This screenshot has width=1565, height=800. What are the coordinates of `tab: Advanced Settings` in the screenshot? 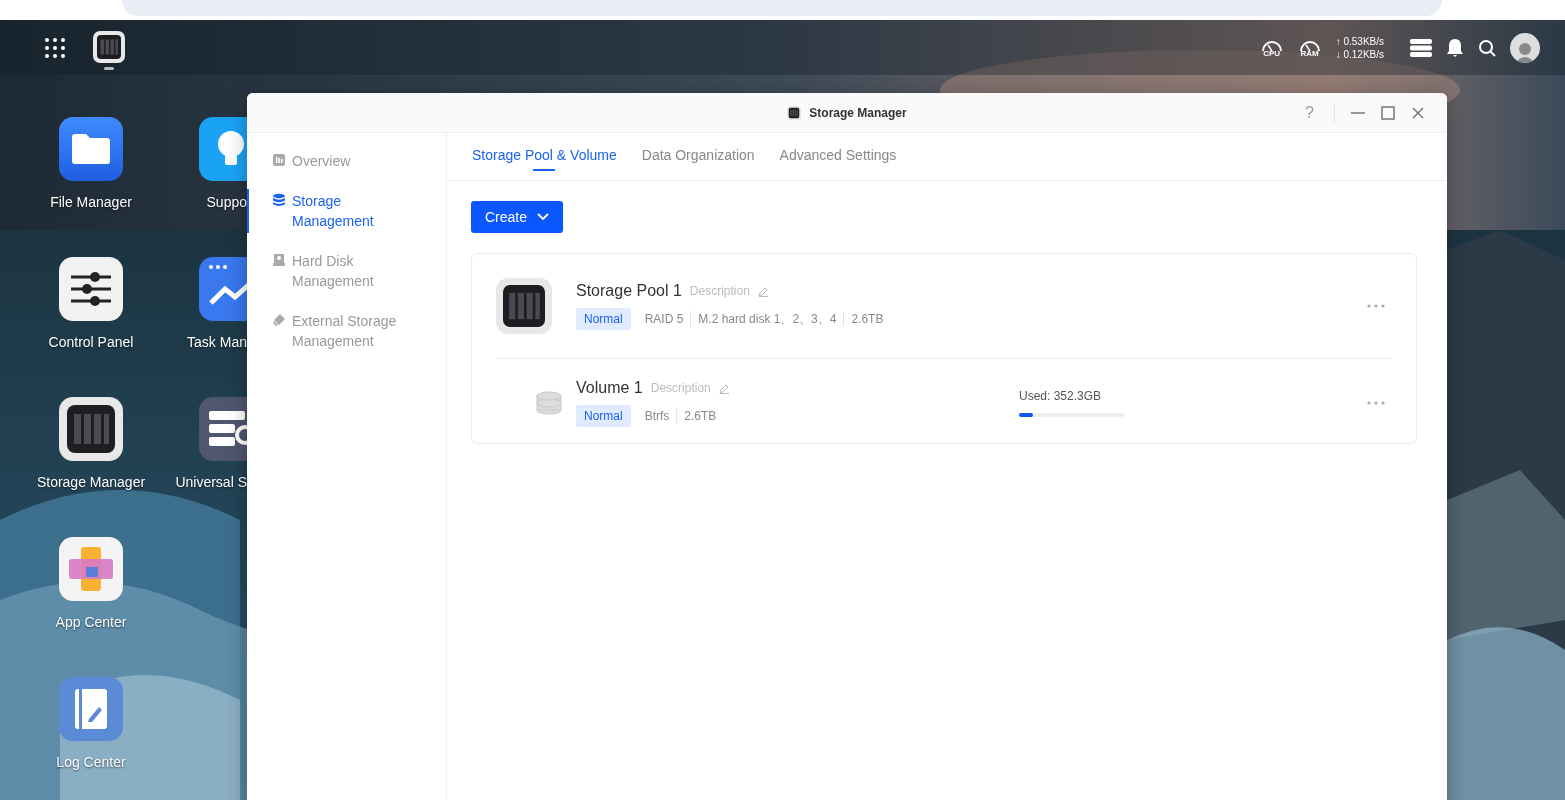 It's located at (838, 156).